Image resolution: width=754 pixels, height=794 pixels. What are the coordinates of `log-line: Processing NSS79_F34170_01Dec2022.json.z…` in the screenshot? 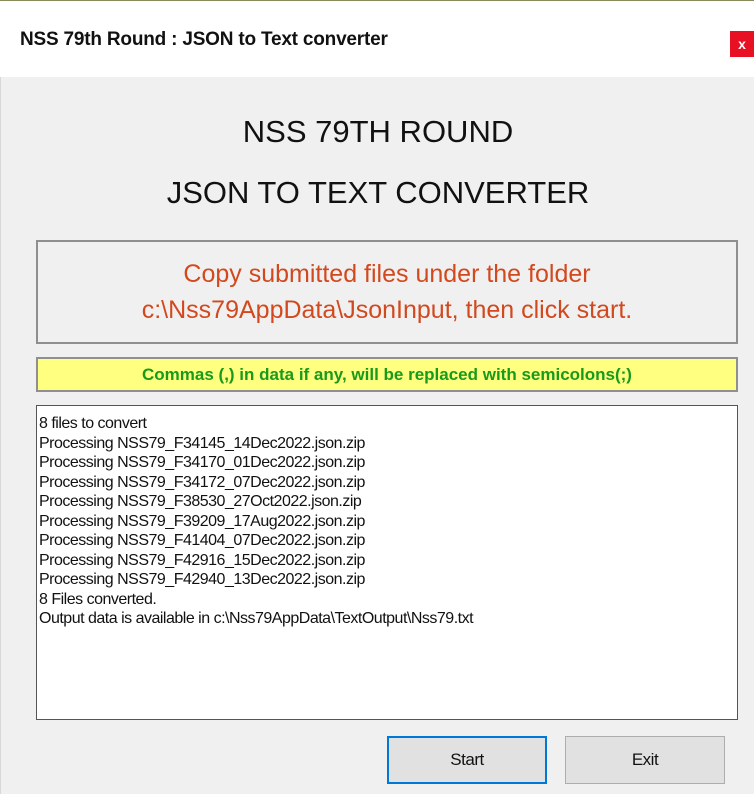 It's located at (202, 462).